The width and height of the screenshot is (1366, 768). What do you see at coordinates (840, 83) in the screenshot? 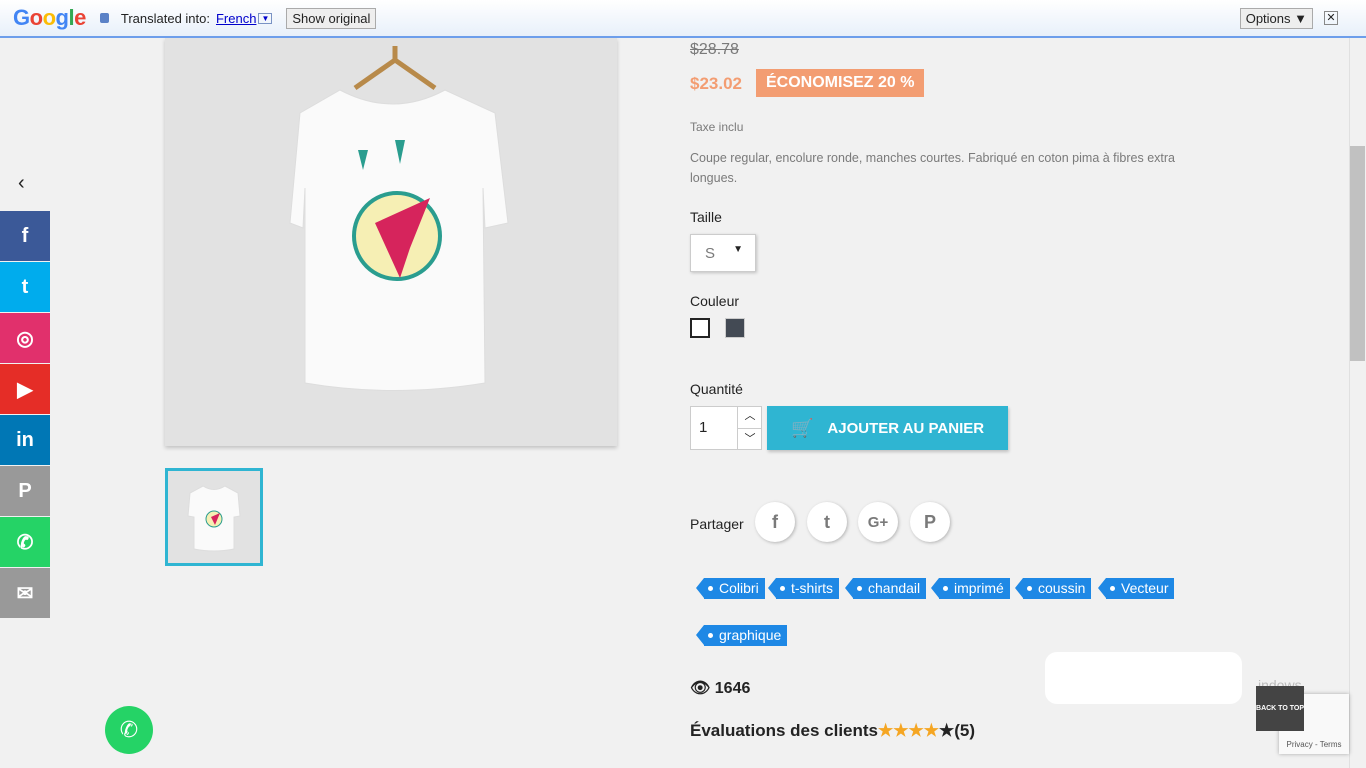
I see `discount-badge: ÉCONOMISEZ 20 %` at bounding box center [840, 83].